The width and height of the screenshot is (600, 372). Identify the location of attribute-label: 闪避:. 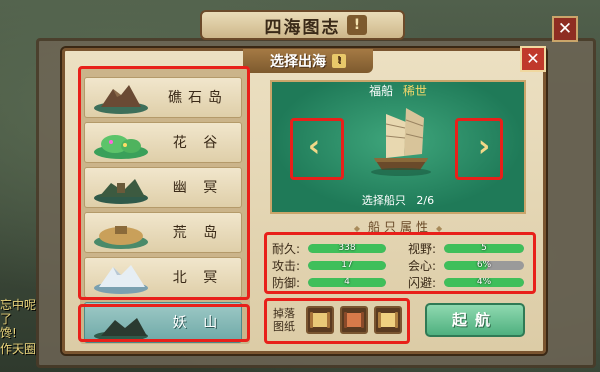
(422, 282).